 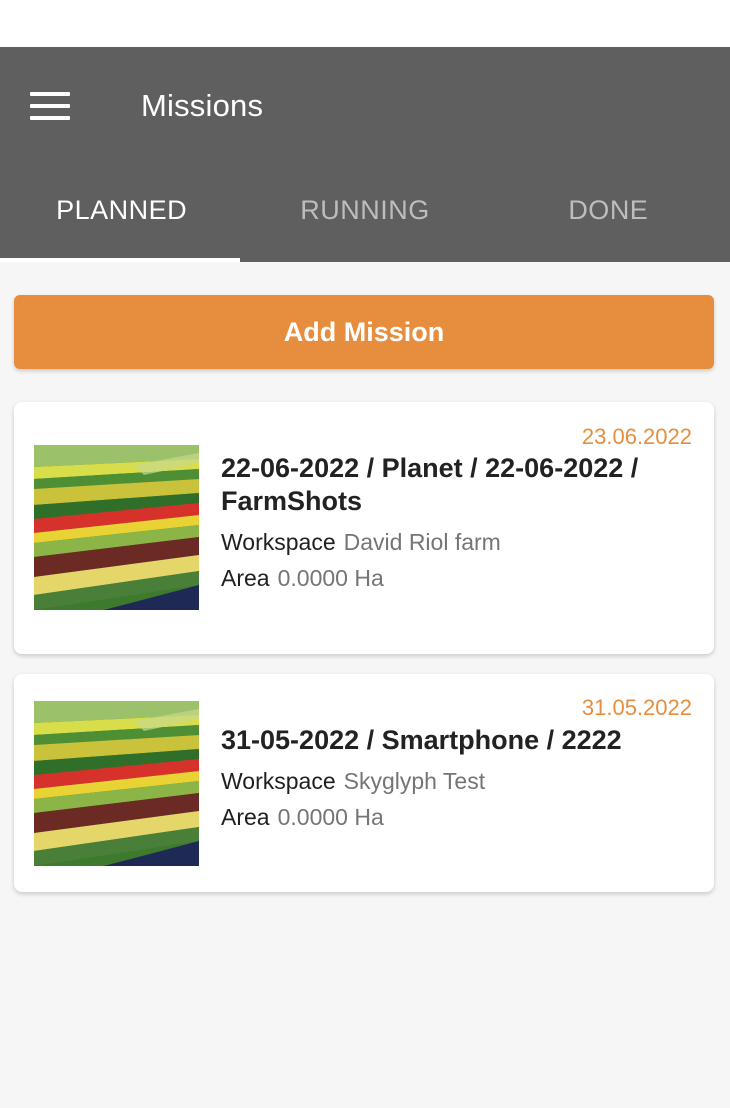 What do you see at coordinates (414, 781) in the screenshot?
I see `workspace-value: Skyglyph Test` at bounding box center [414, 781].